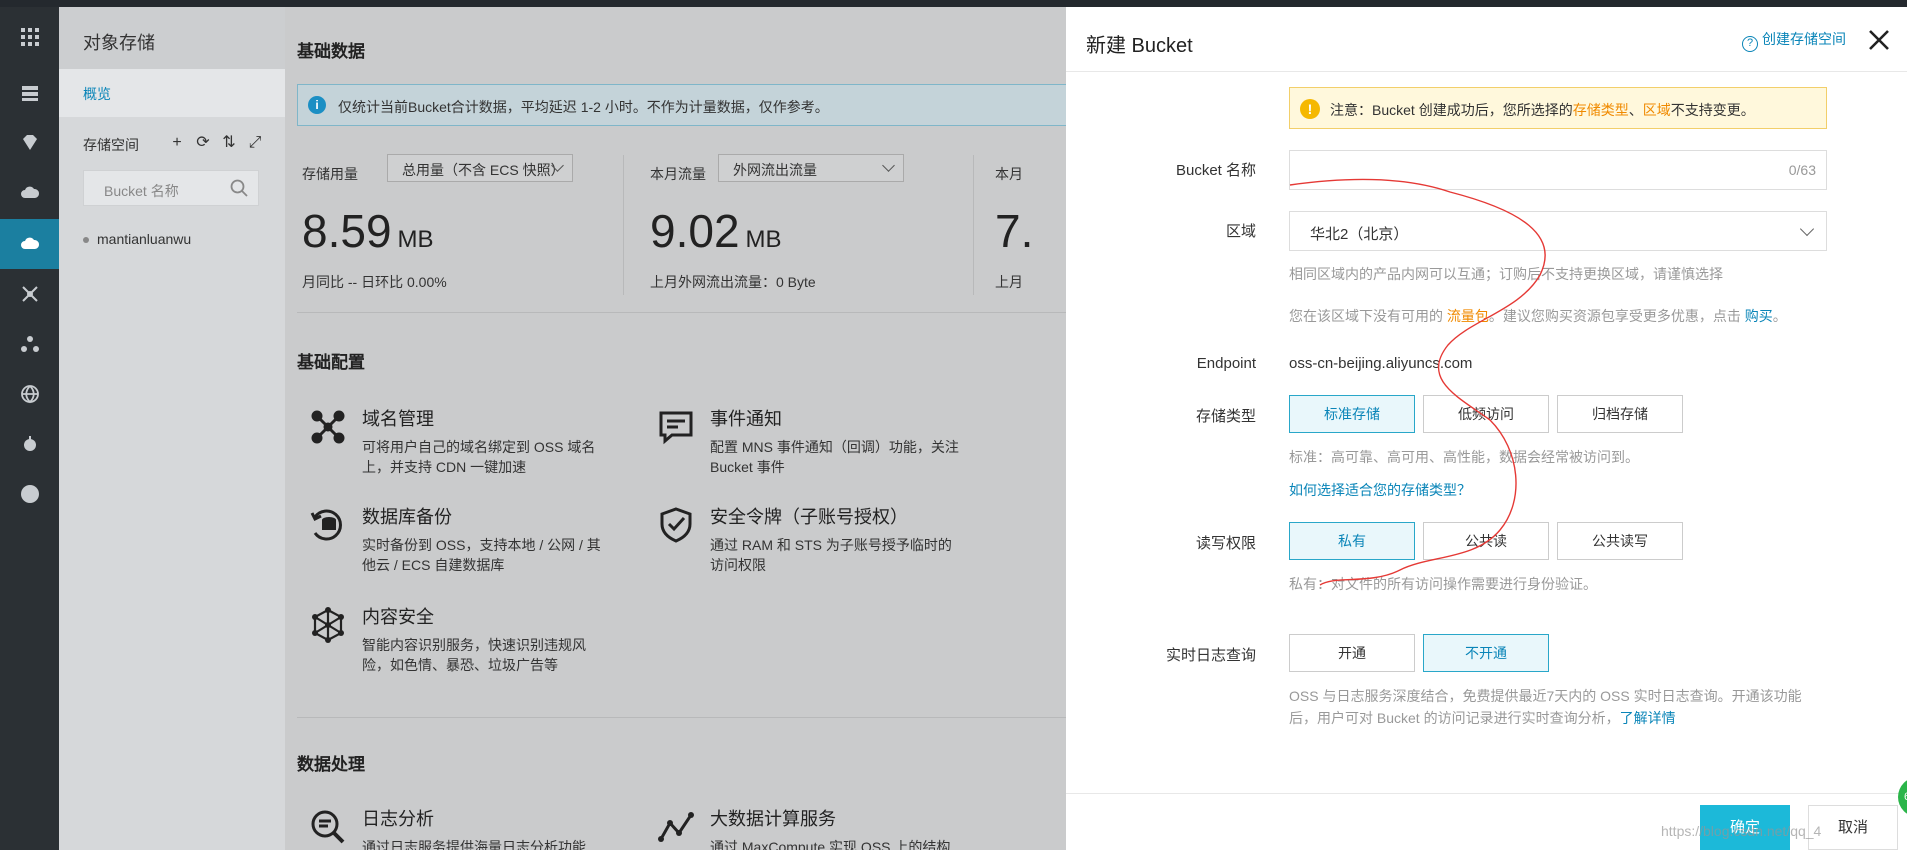 The height and width of the screenshot is (850, 1907). Describe the element at coordinates (1486, 71) in the screenshot. I see `drawer-header-divider` at that location.